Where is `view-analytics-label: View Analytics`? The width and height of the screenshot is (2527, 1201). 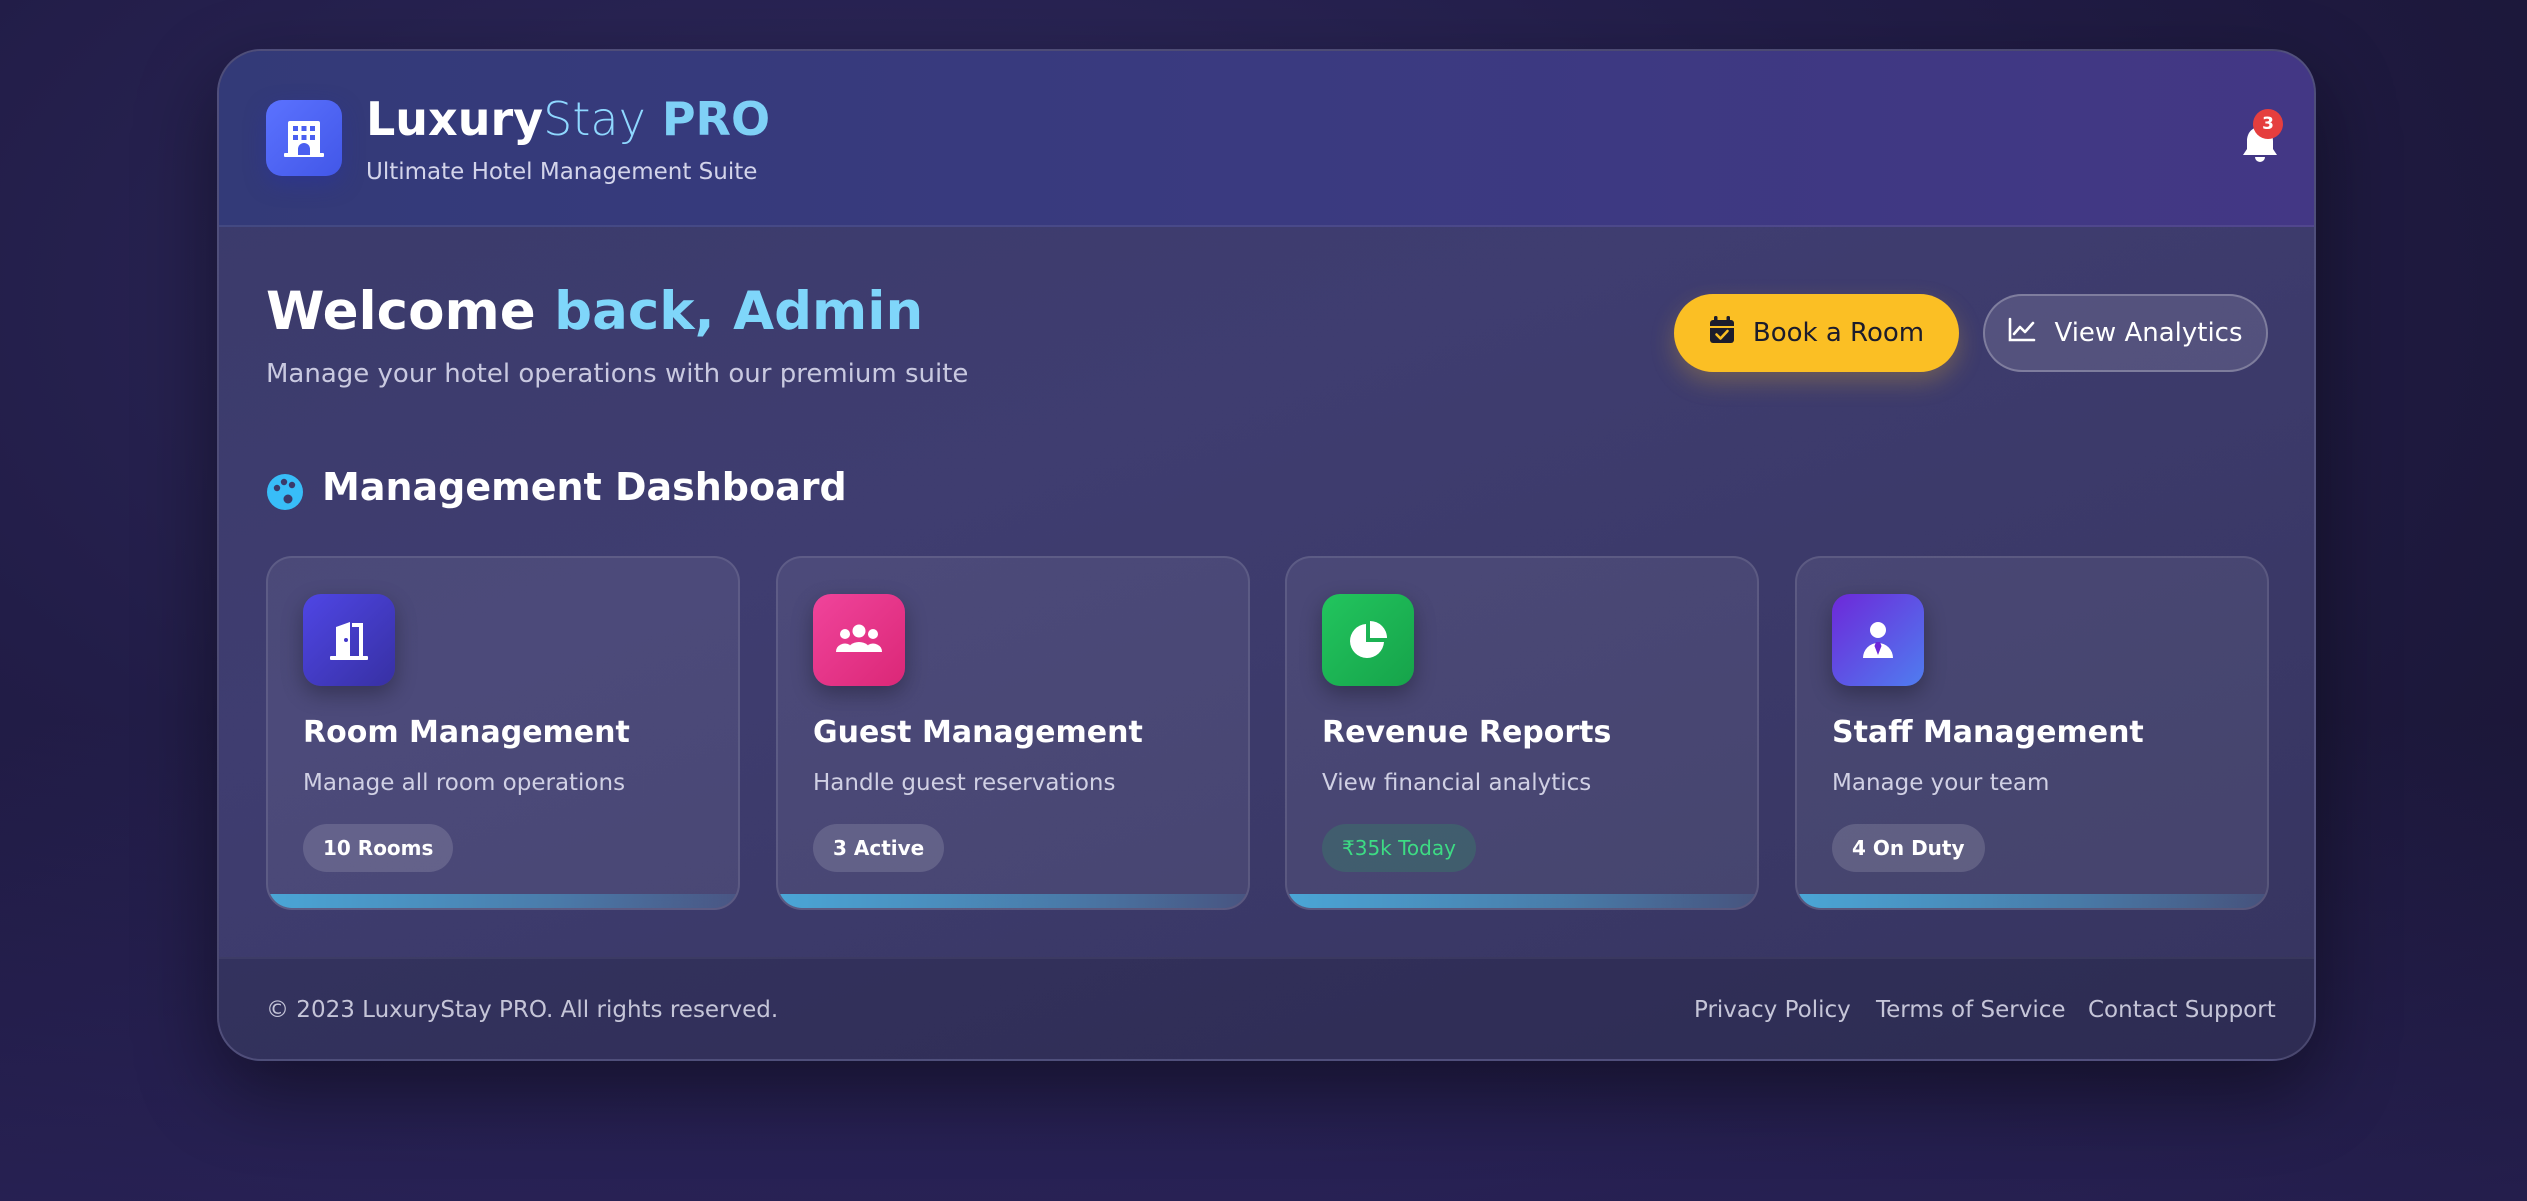 view-analytics-label: View Analytics is located at coordinates (2148, 333).